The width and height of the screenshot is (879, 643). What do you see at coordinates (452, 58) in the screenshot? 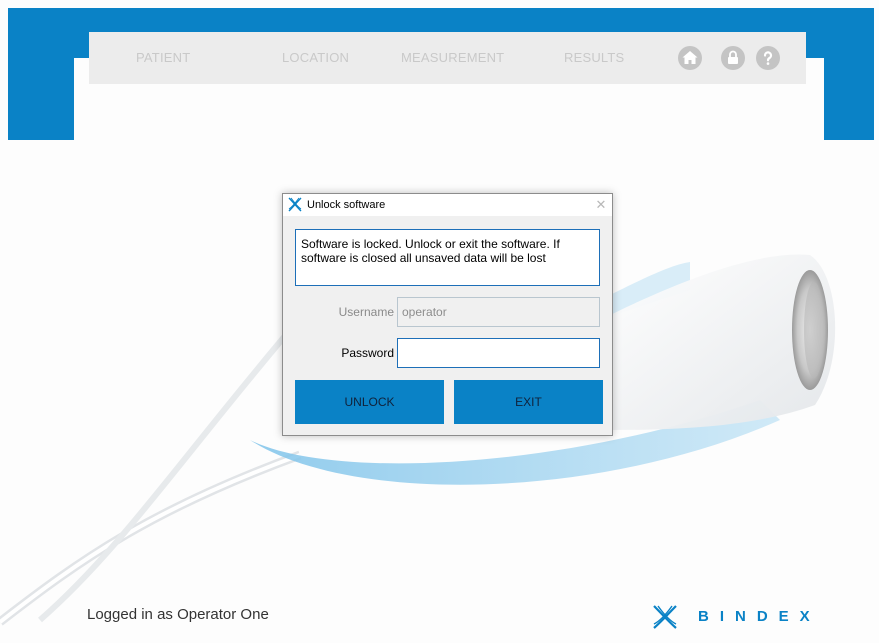
I see `nav-tab-measurement: MEASUREMENT` at bounding box center [452, 58].